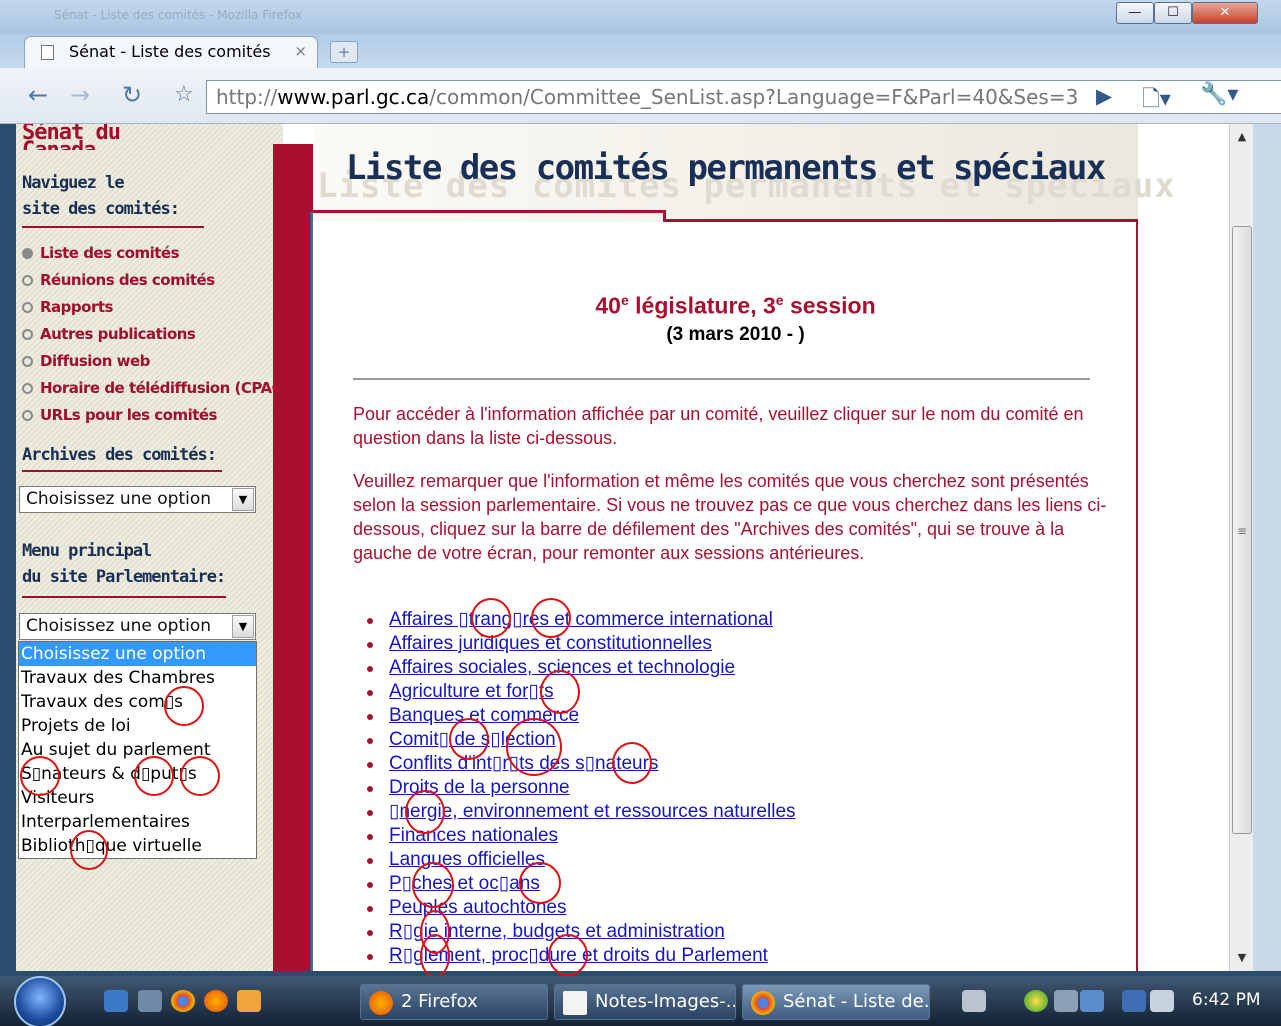  I want to click on scroll-thumb: ≡, so click(1242, 530).